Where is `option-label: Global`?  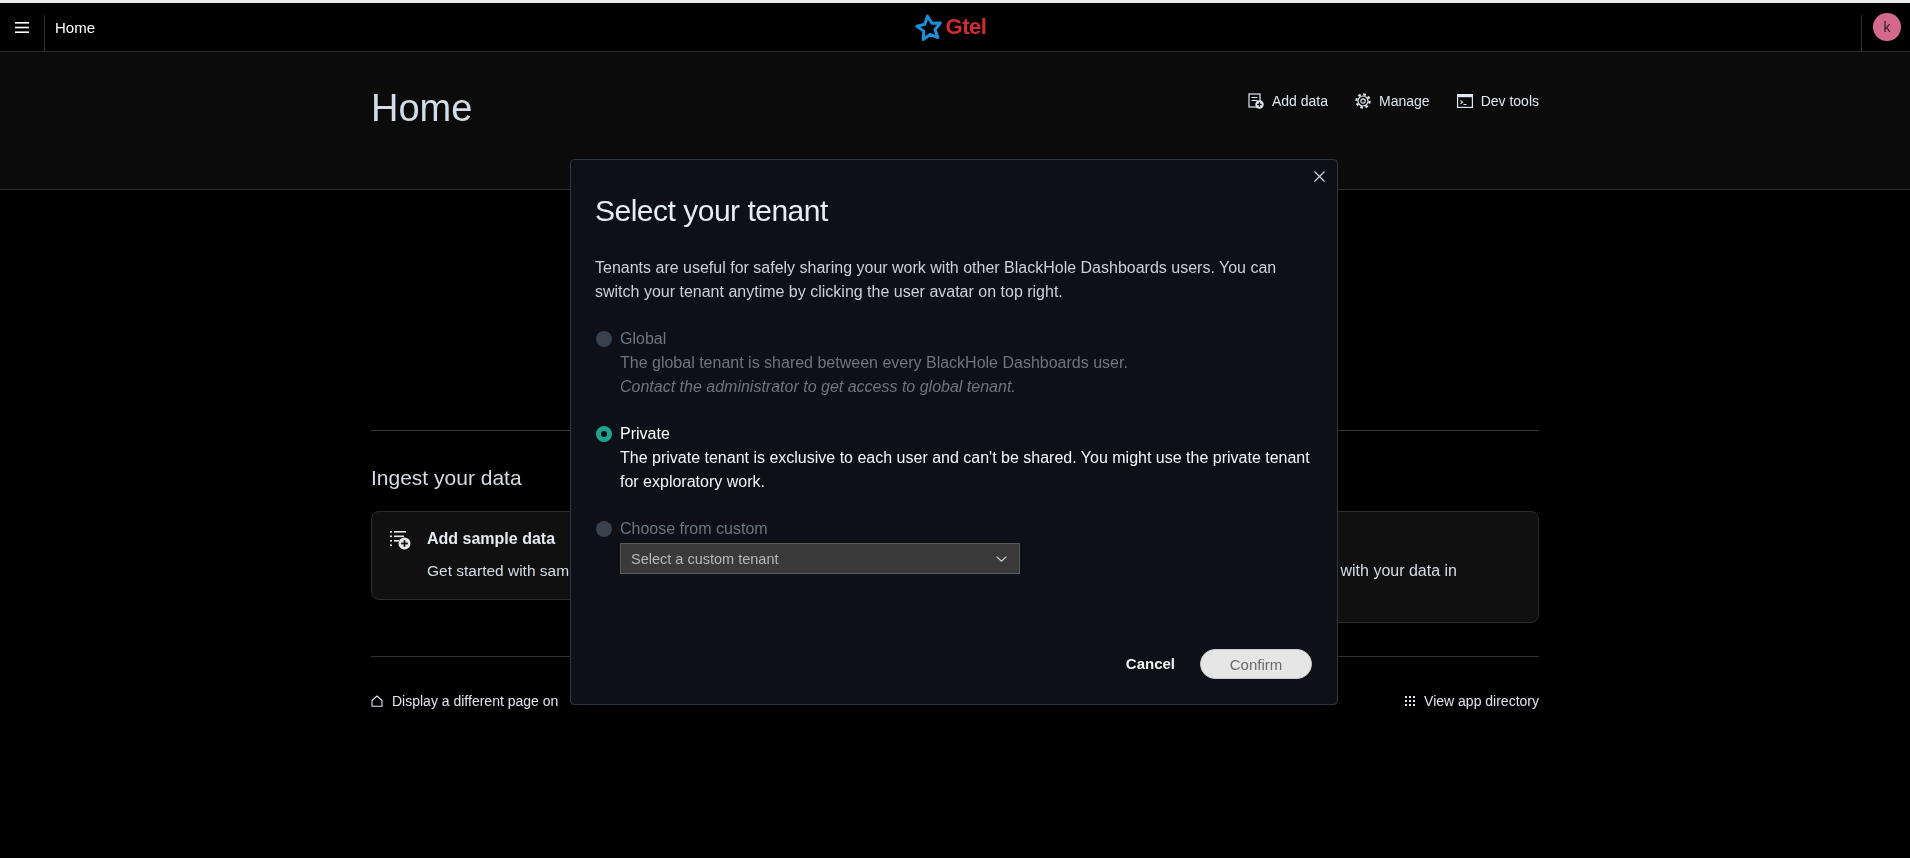
option-label: Global is located at coordinates (644, 339).